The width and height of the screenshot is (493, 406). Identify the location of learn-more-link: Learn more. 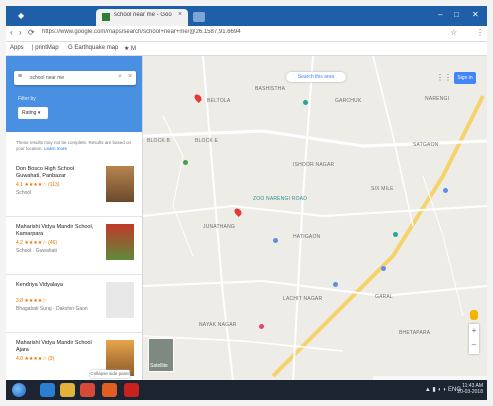
(55, 148).